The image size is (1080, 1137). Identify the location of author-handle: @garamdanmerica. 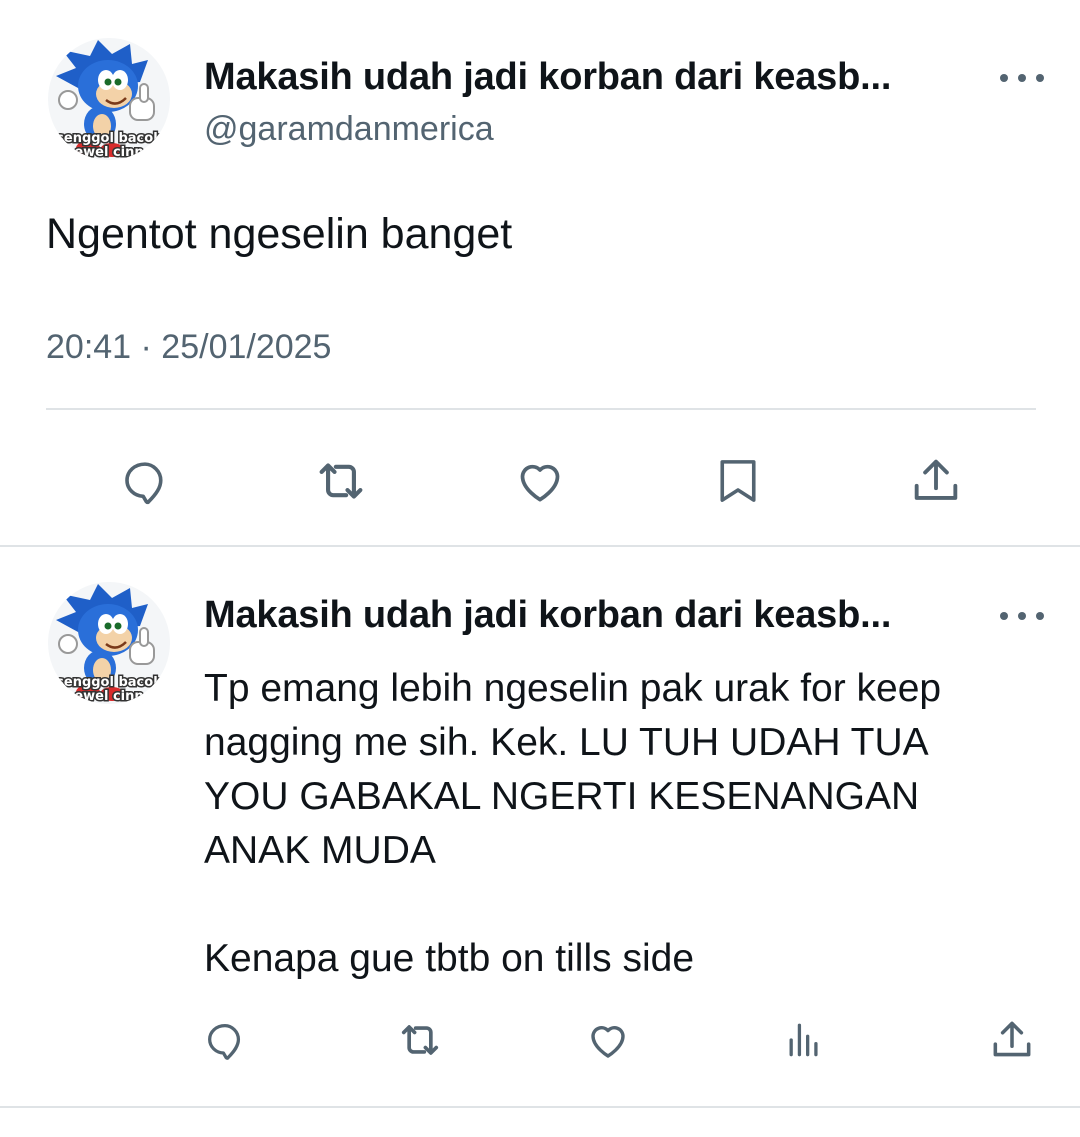
(349, 129).